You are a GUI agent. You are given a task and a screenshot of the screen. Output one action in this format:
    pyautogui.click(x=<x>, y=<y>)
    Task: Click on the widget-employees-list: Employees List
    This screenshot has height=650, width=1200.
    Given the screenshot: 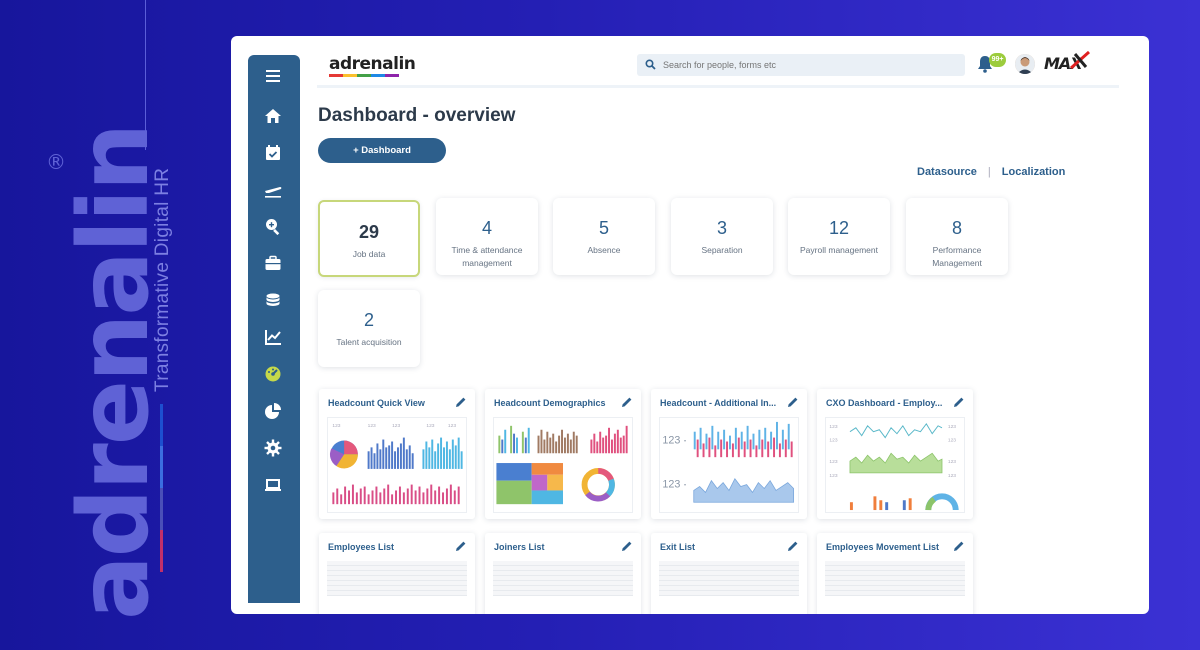 What is the action you would take?
    pyautogui.click(x=397, y=573)
    